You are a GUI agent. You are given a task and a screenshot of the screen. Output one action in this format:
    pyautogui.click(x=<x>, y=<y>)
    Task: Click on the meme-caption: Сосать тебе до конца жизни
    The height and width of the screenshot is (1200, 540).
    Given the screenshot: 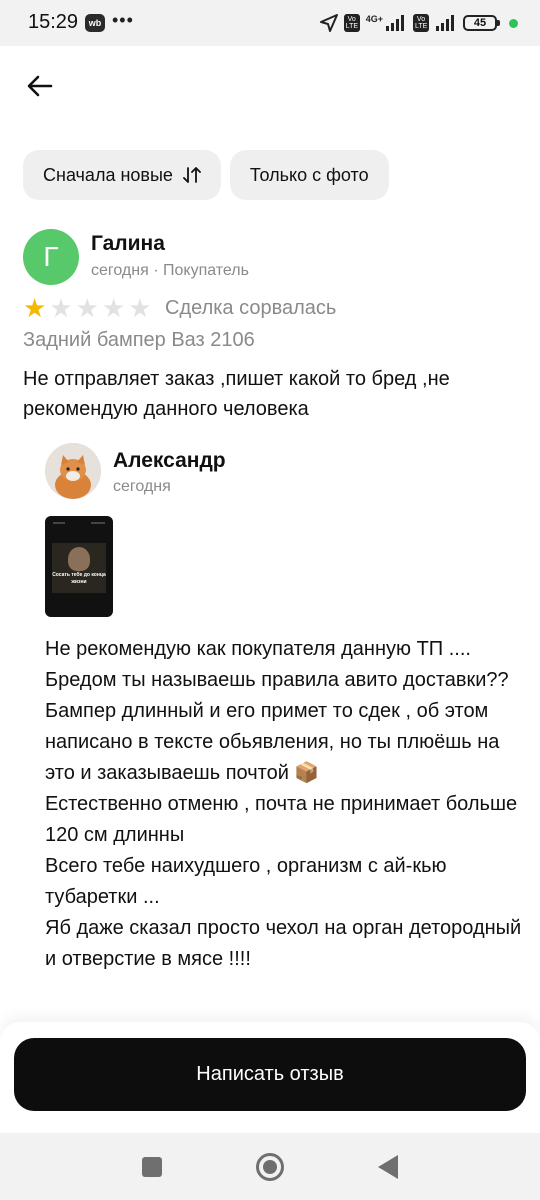 What is the action you would take?
    pyautogui.click(x=79, y=578)
    